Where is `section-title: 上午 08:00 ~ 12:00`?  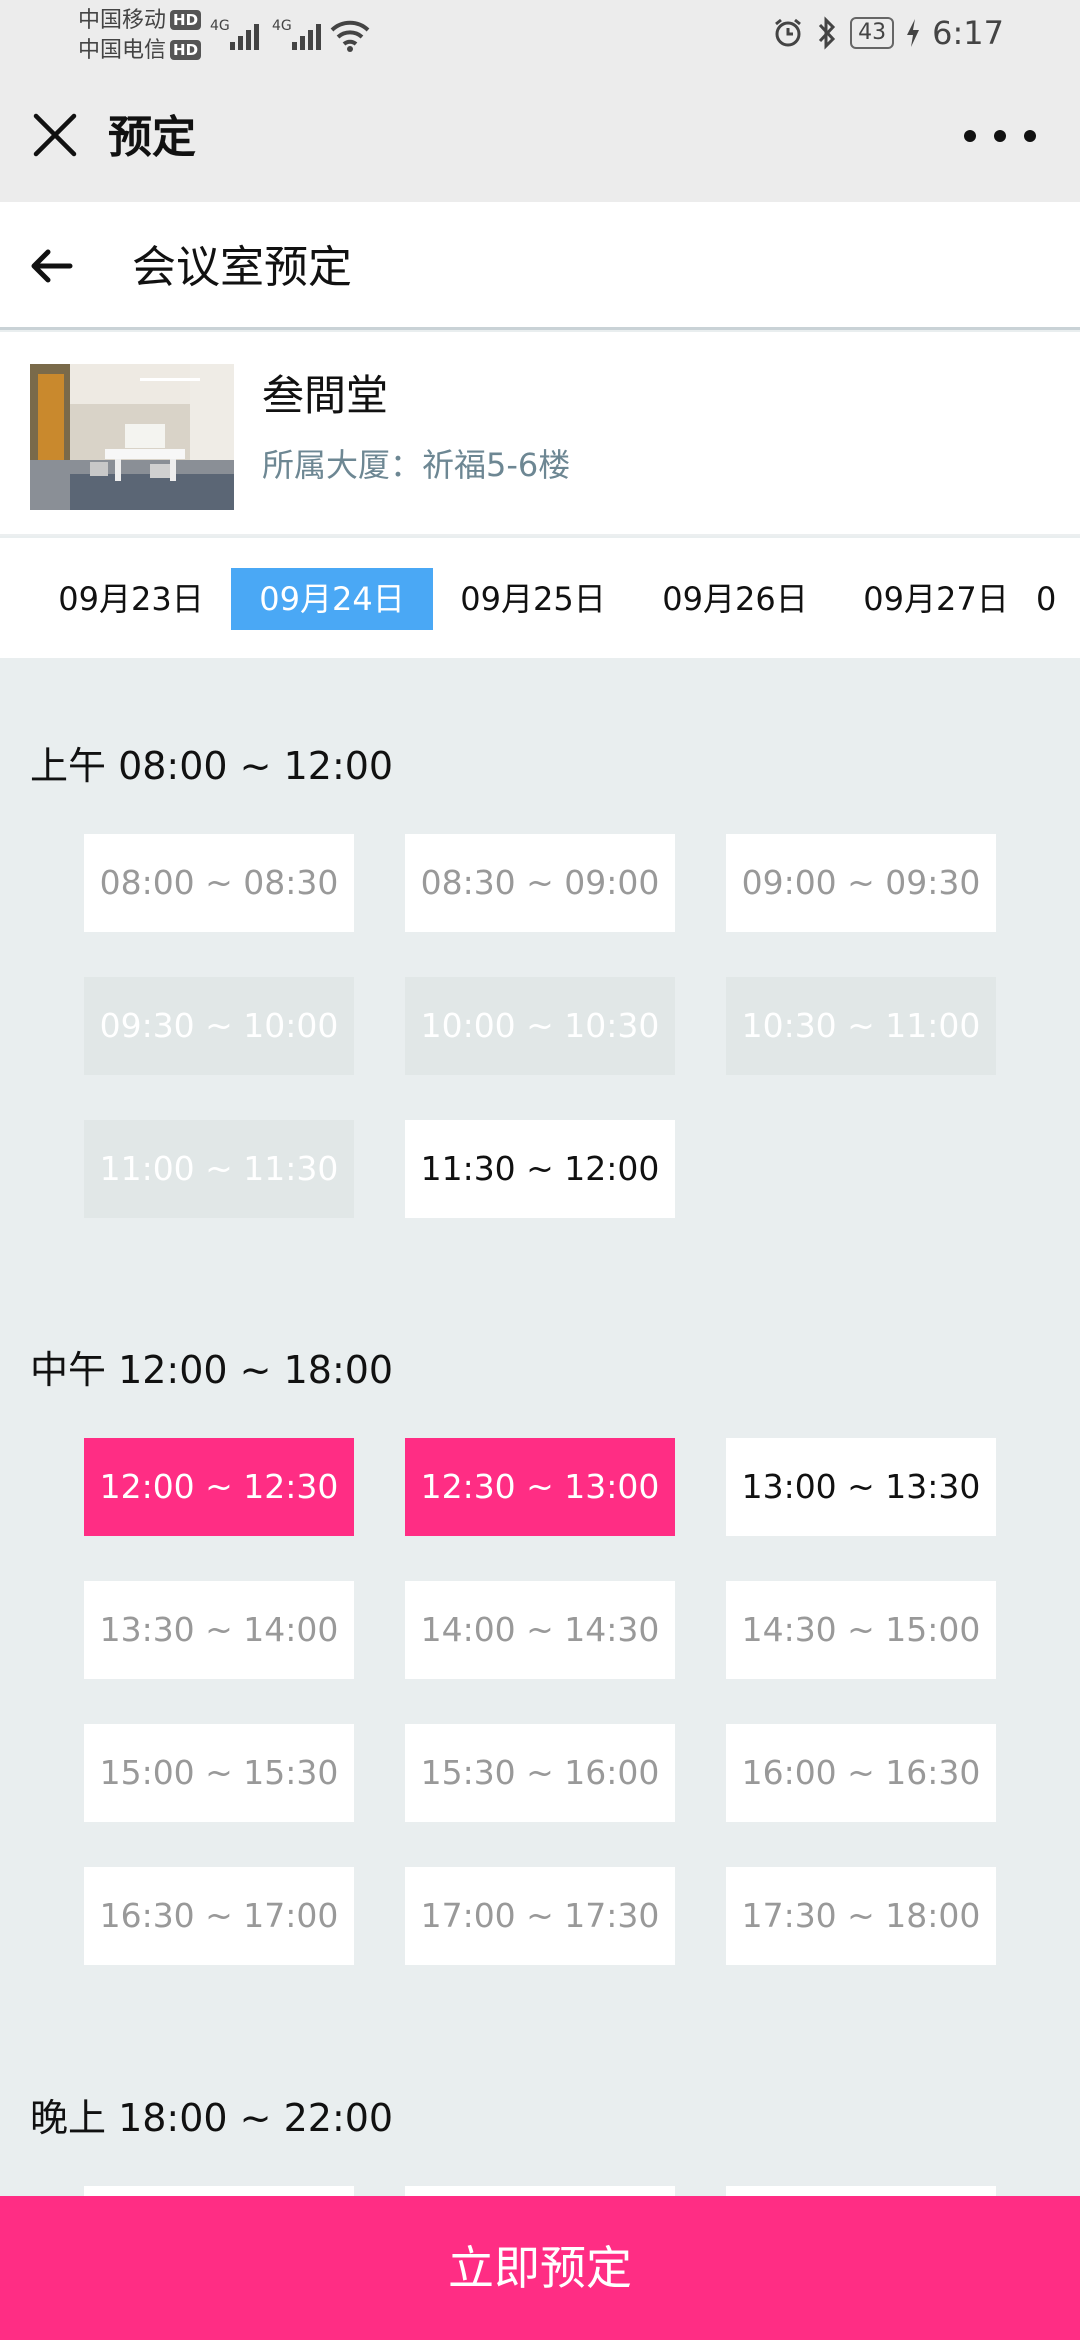
section-title: 上午 08:00 ~ 12:00 is located at coordinates (212, 766).